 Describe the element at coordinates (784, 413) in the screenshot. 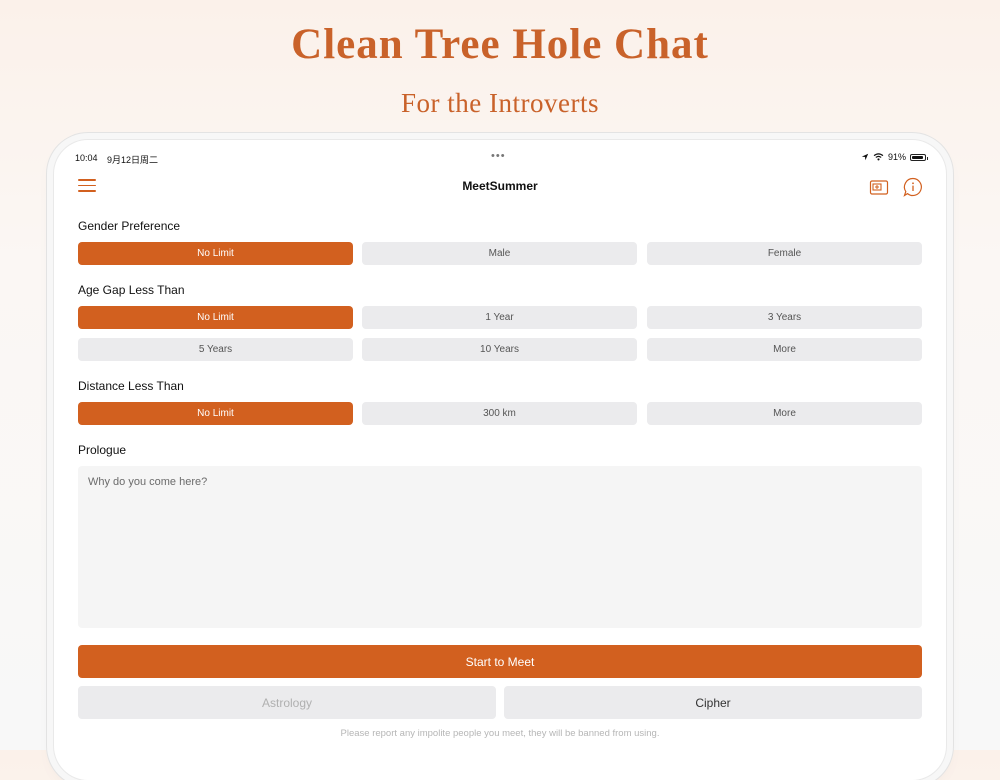

I see `distance-option-more: More` at that location.